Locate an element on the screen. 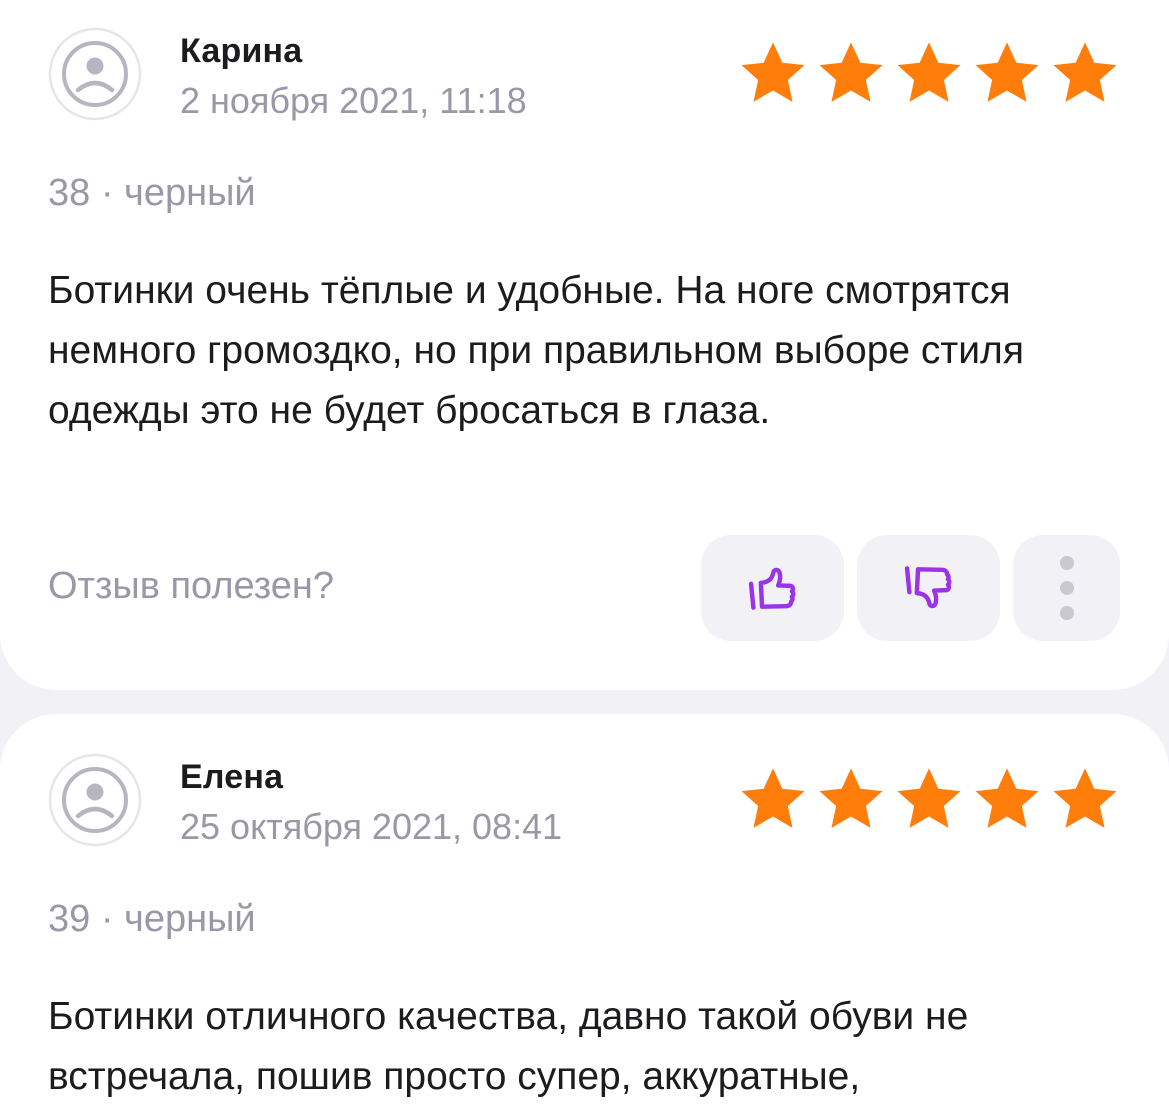 The height and width of the screenshot is (1115, 1169). author-name: Карина is located at coordinates (241, 51).